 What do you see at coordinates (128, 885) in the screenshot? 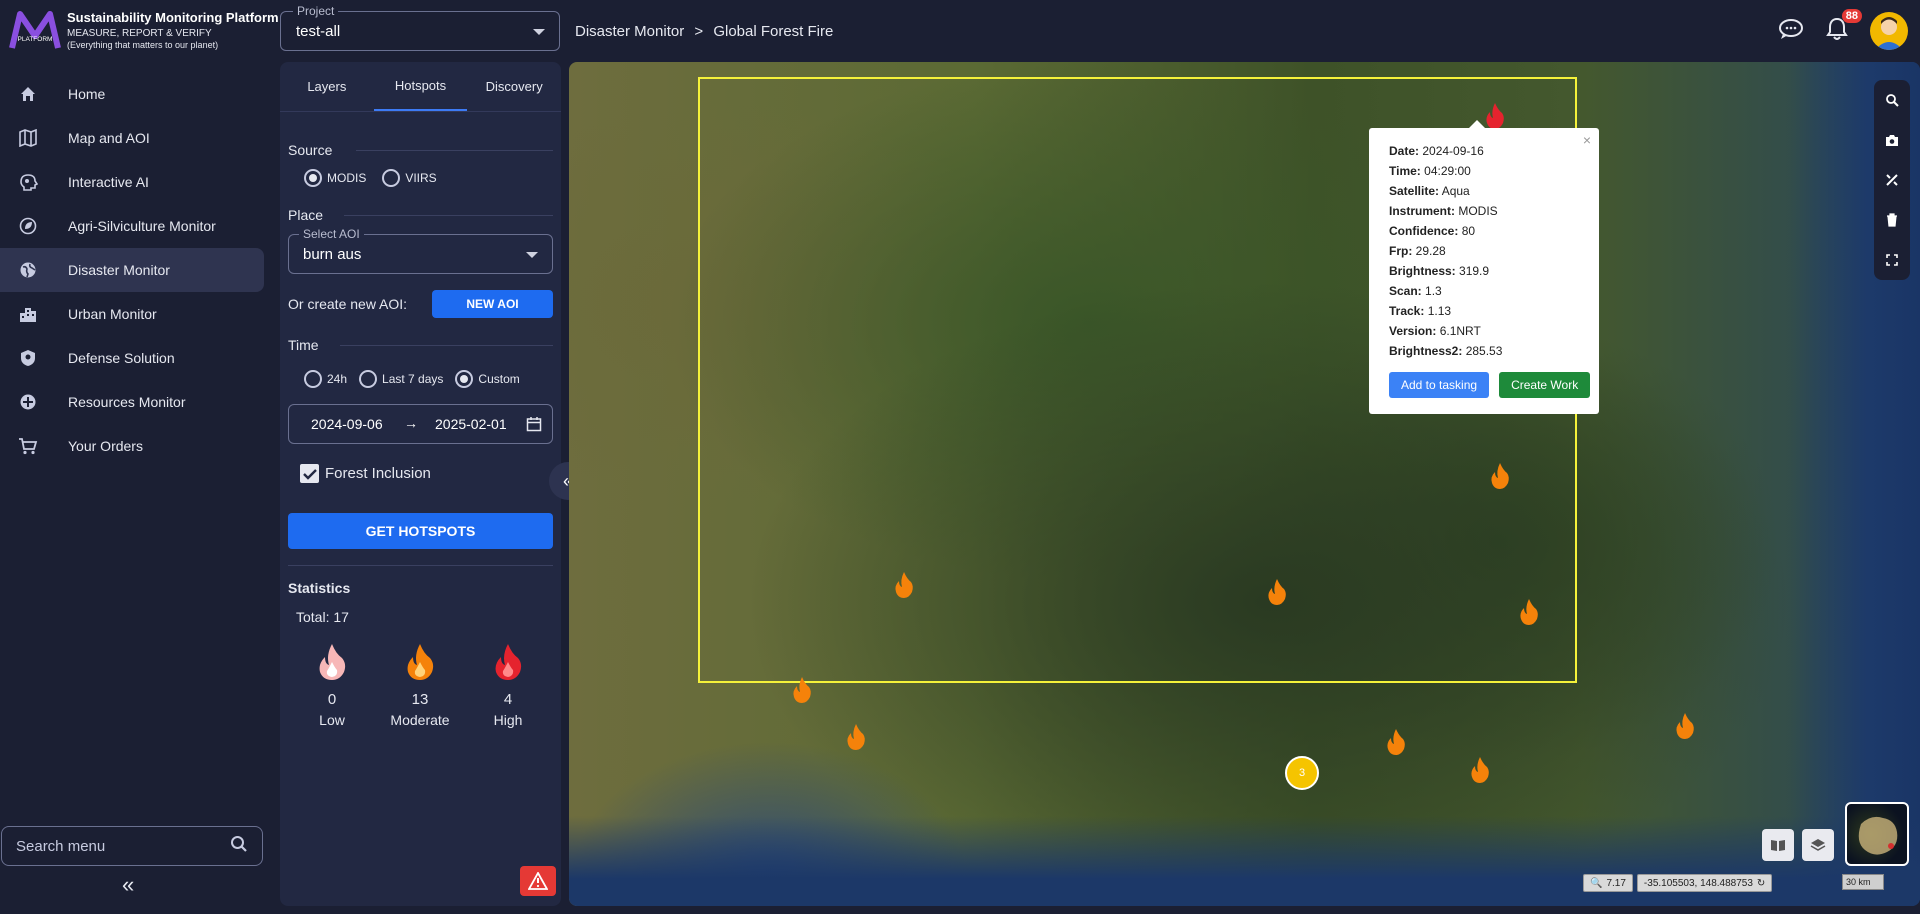
I see `collapse-sidebar-icon: «` at bounding box center [128, 885].